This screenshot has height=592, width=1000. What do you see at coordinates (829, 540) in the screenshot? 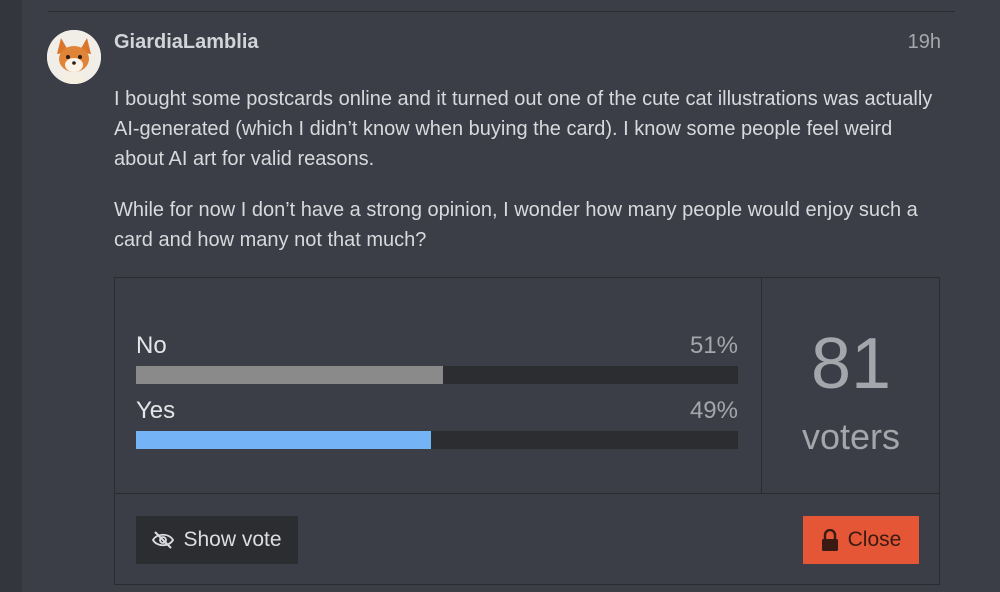
I see `lock-icon` at bounding box center [829, 540].